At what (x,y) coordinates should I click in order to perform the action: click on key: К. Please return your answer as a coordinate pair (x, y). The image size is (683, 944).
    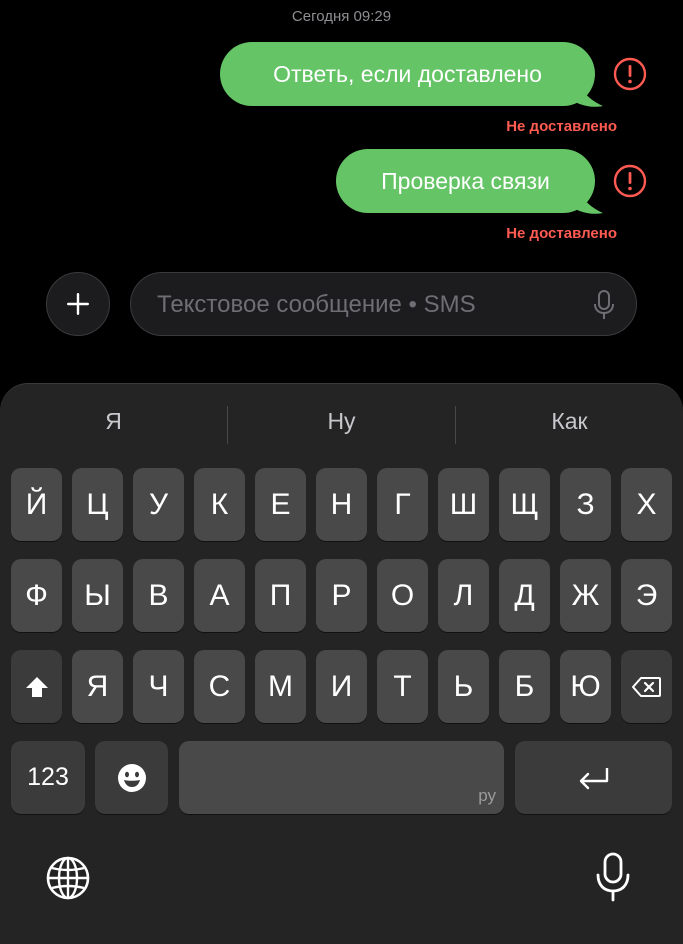
    Looking at the image, I should click on (219, 504).